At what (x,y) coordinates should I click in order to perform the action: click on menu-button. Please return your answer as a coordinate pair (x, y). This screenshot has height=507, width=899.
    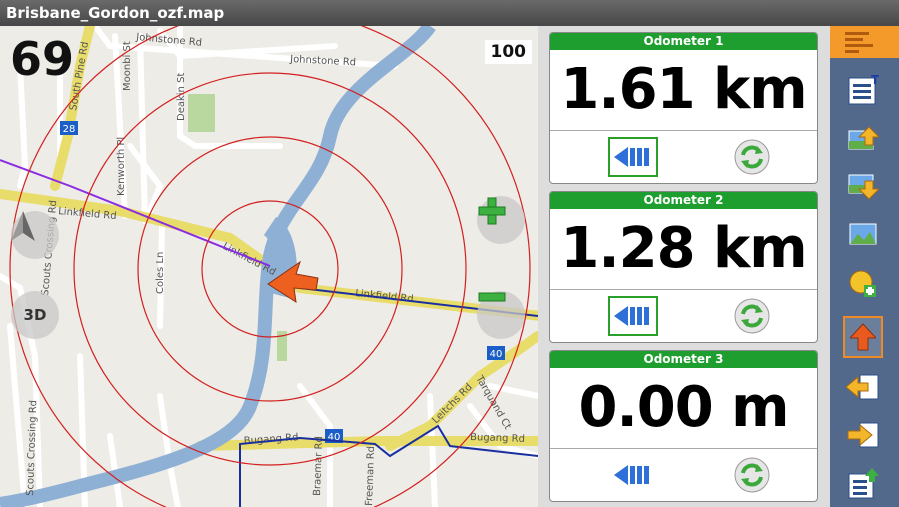
    Looking at the image, I should click on (864, 42).